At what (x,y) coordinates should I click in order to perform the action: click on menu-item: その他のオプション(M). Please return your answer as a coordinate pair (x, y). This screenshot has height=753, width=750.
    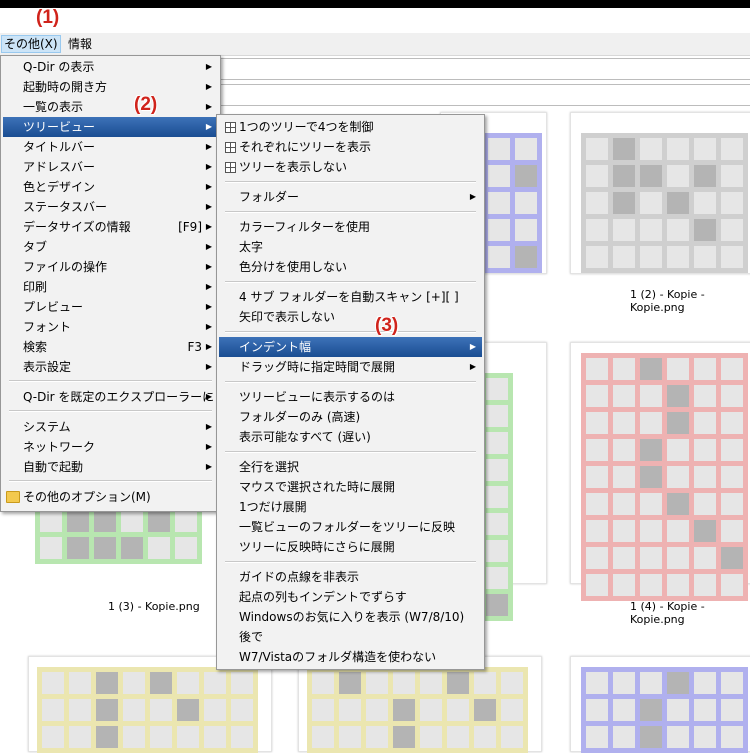
    Looking at the image, I should click on (110, 497).